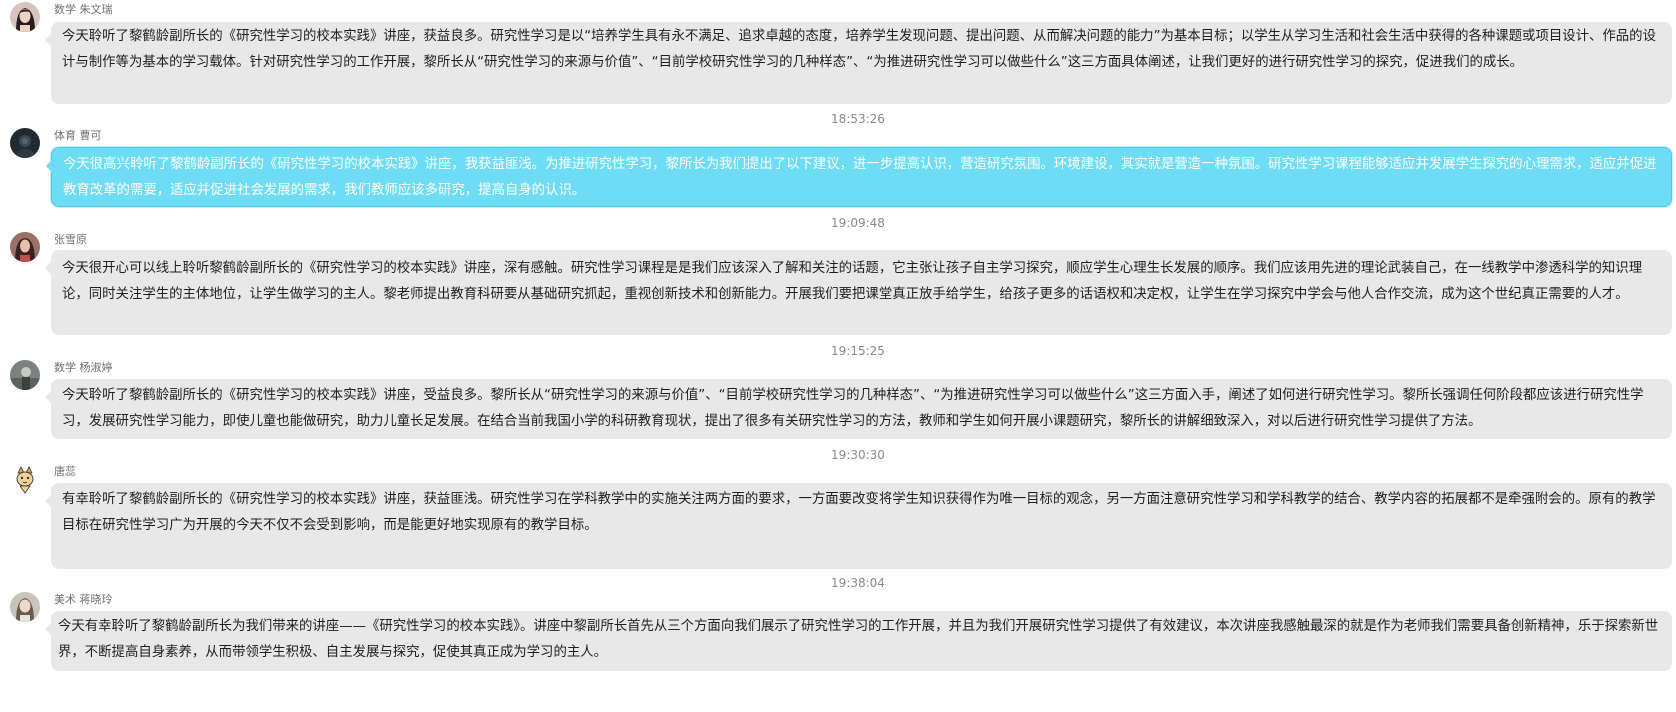  I want to click on timestamp: 19:38:04, so click(858, 583).